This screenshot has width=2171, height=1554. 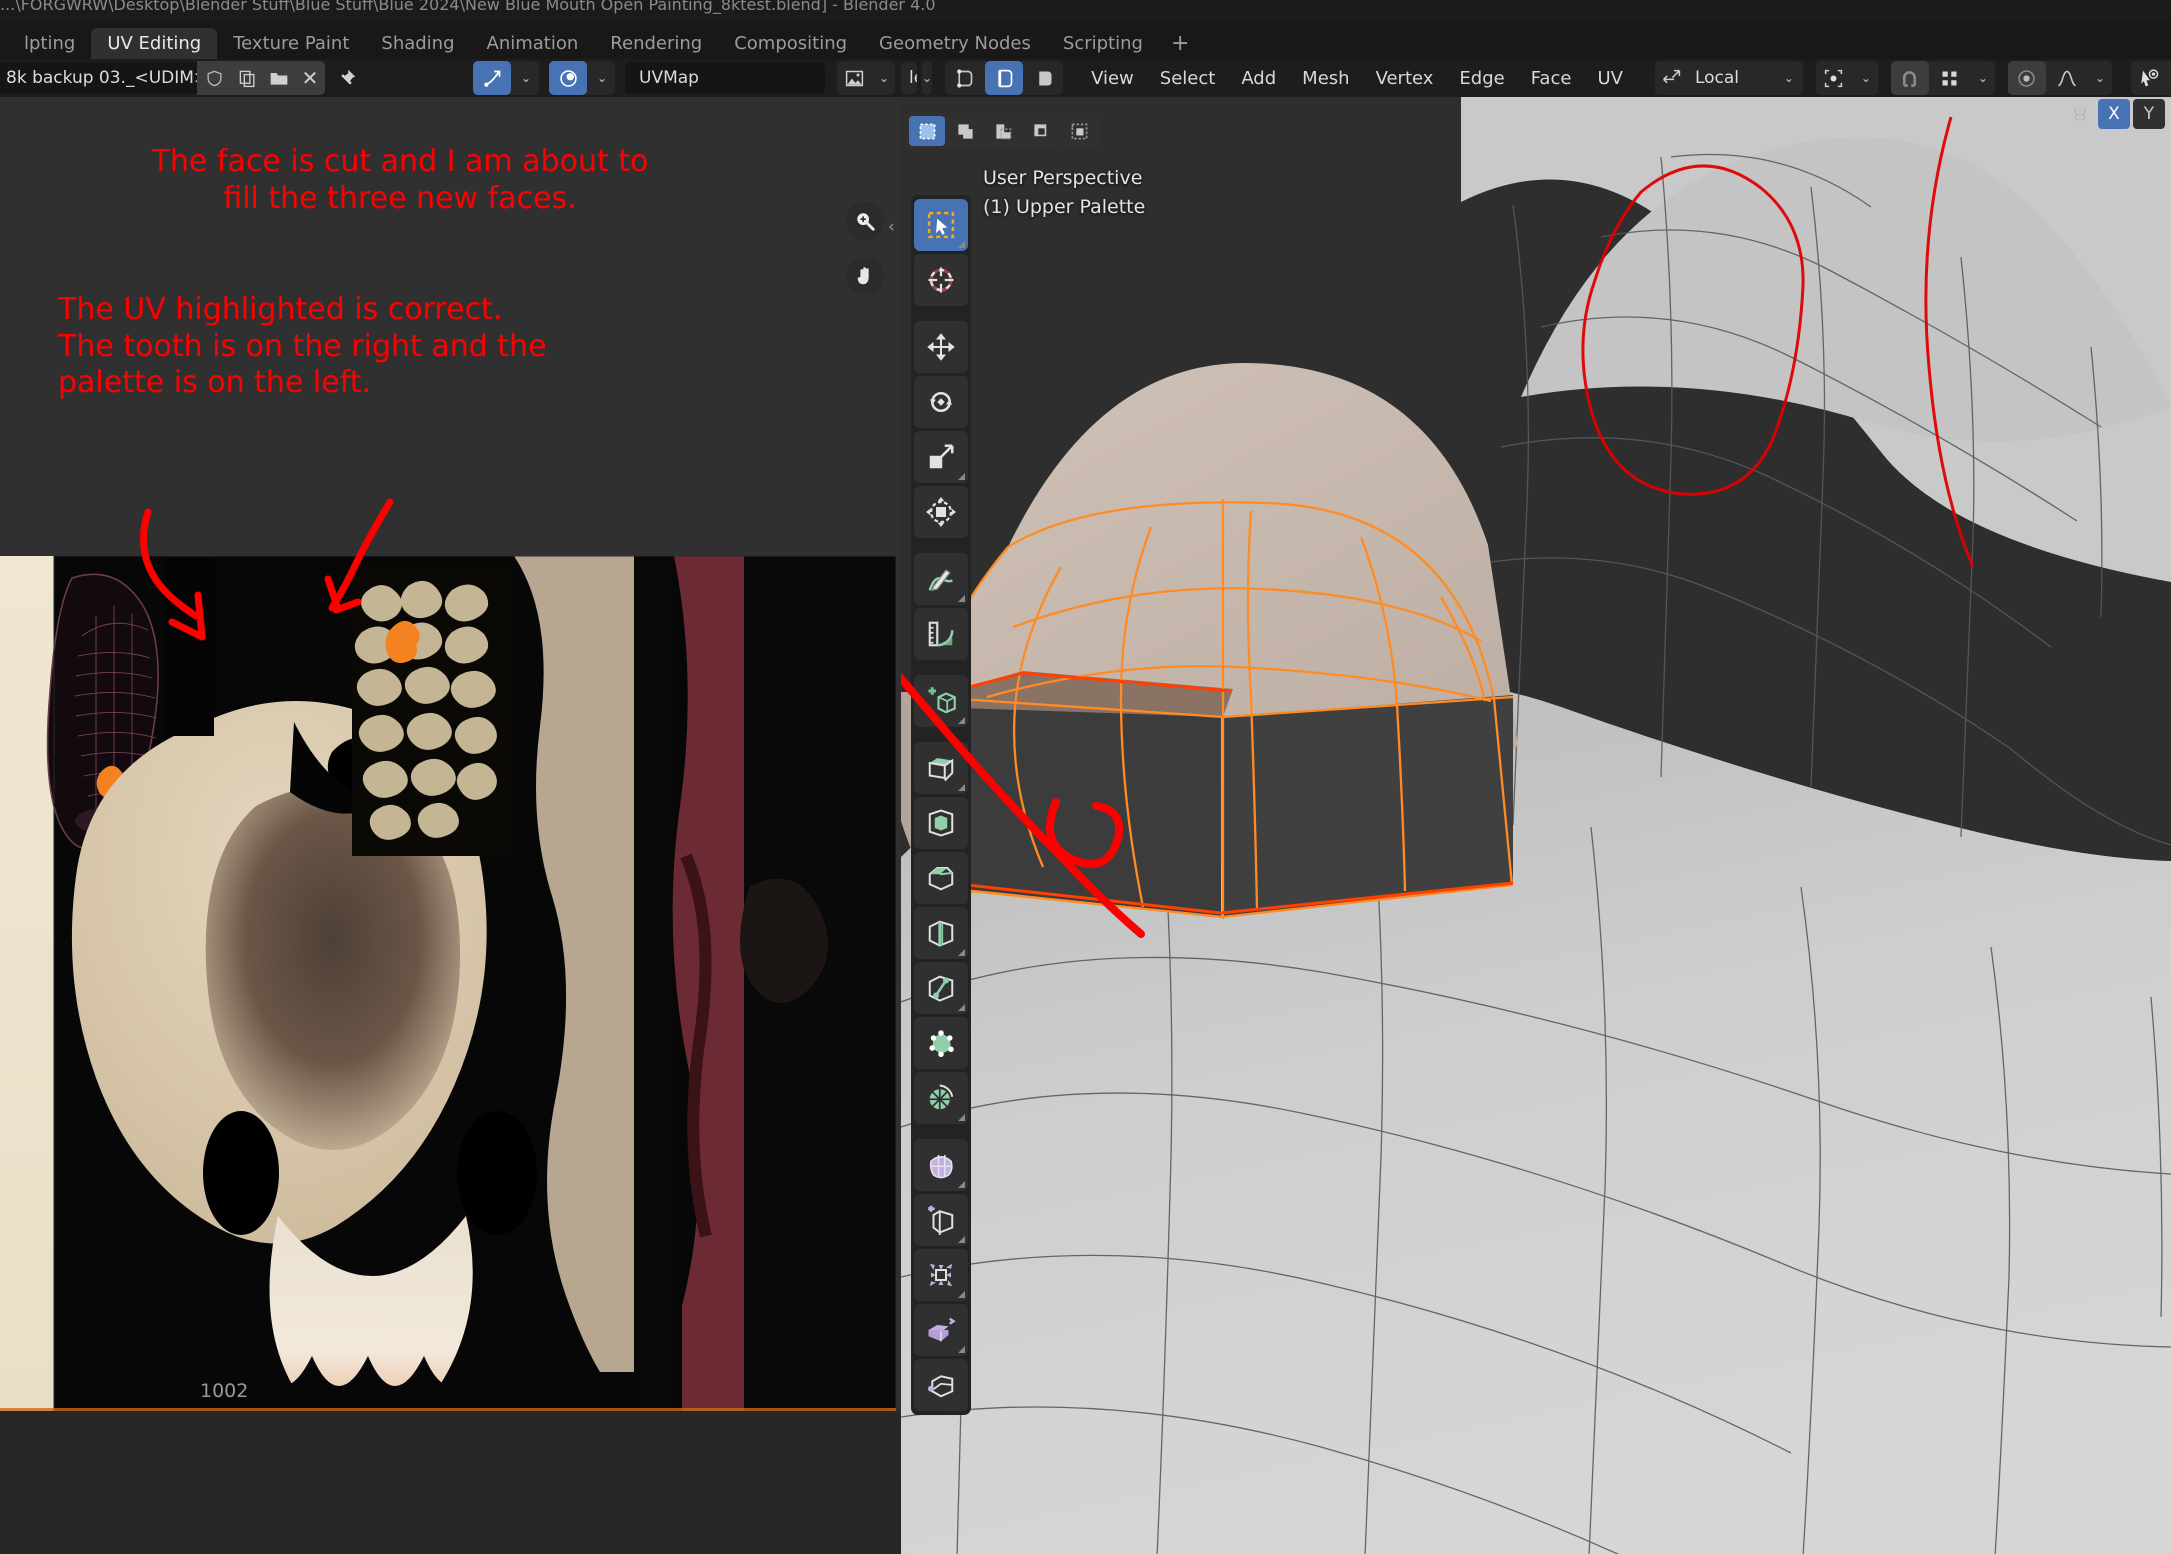 What do you see at coordinates (2099, 78) in the screenshot?
I see `proportional-falloff-dropdown: ⌄` at bounding box center [2099, 78].